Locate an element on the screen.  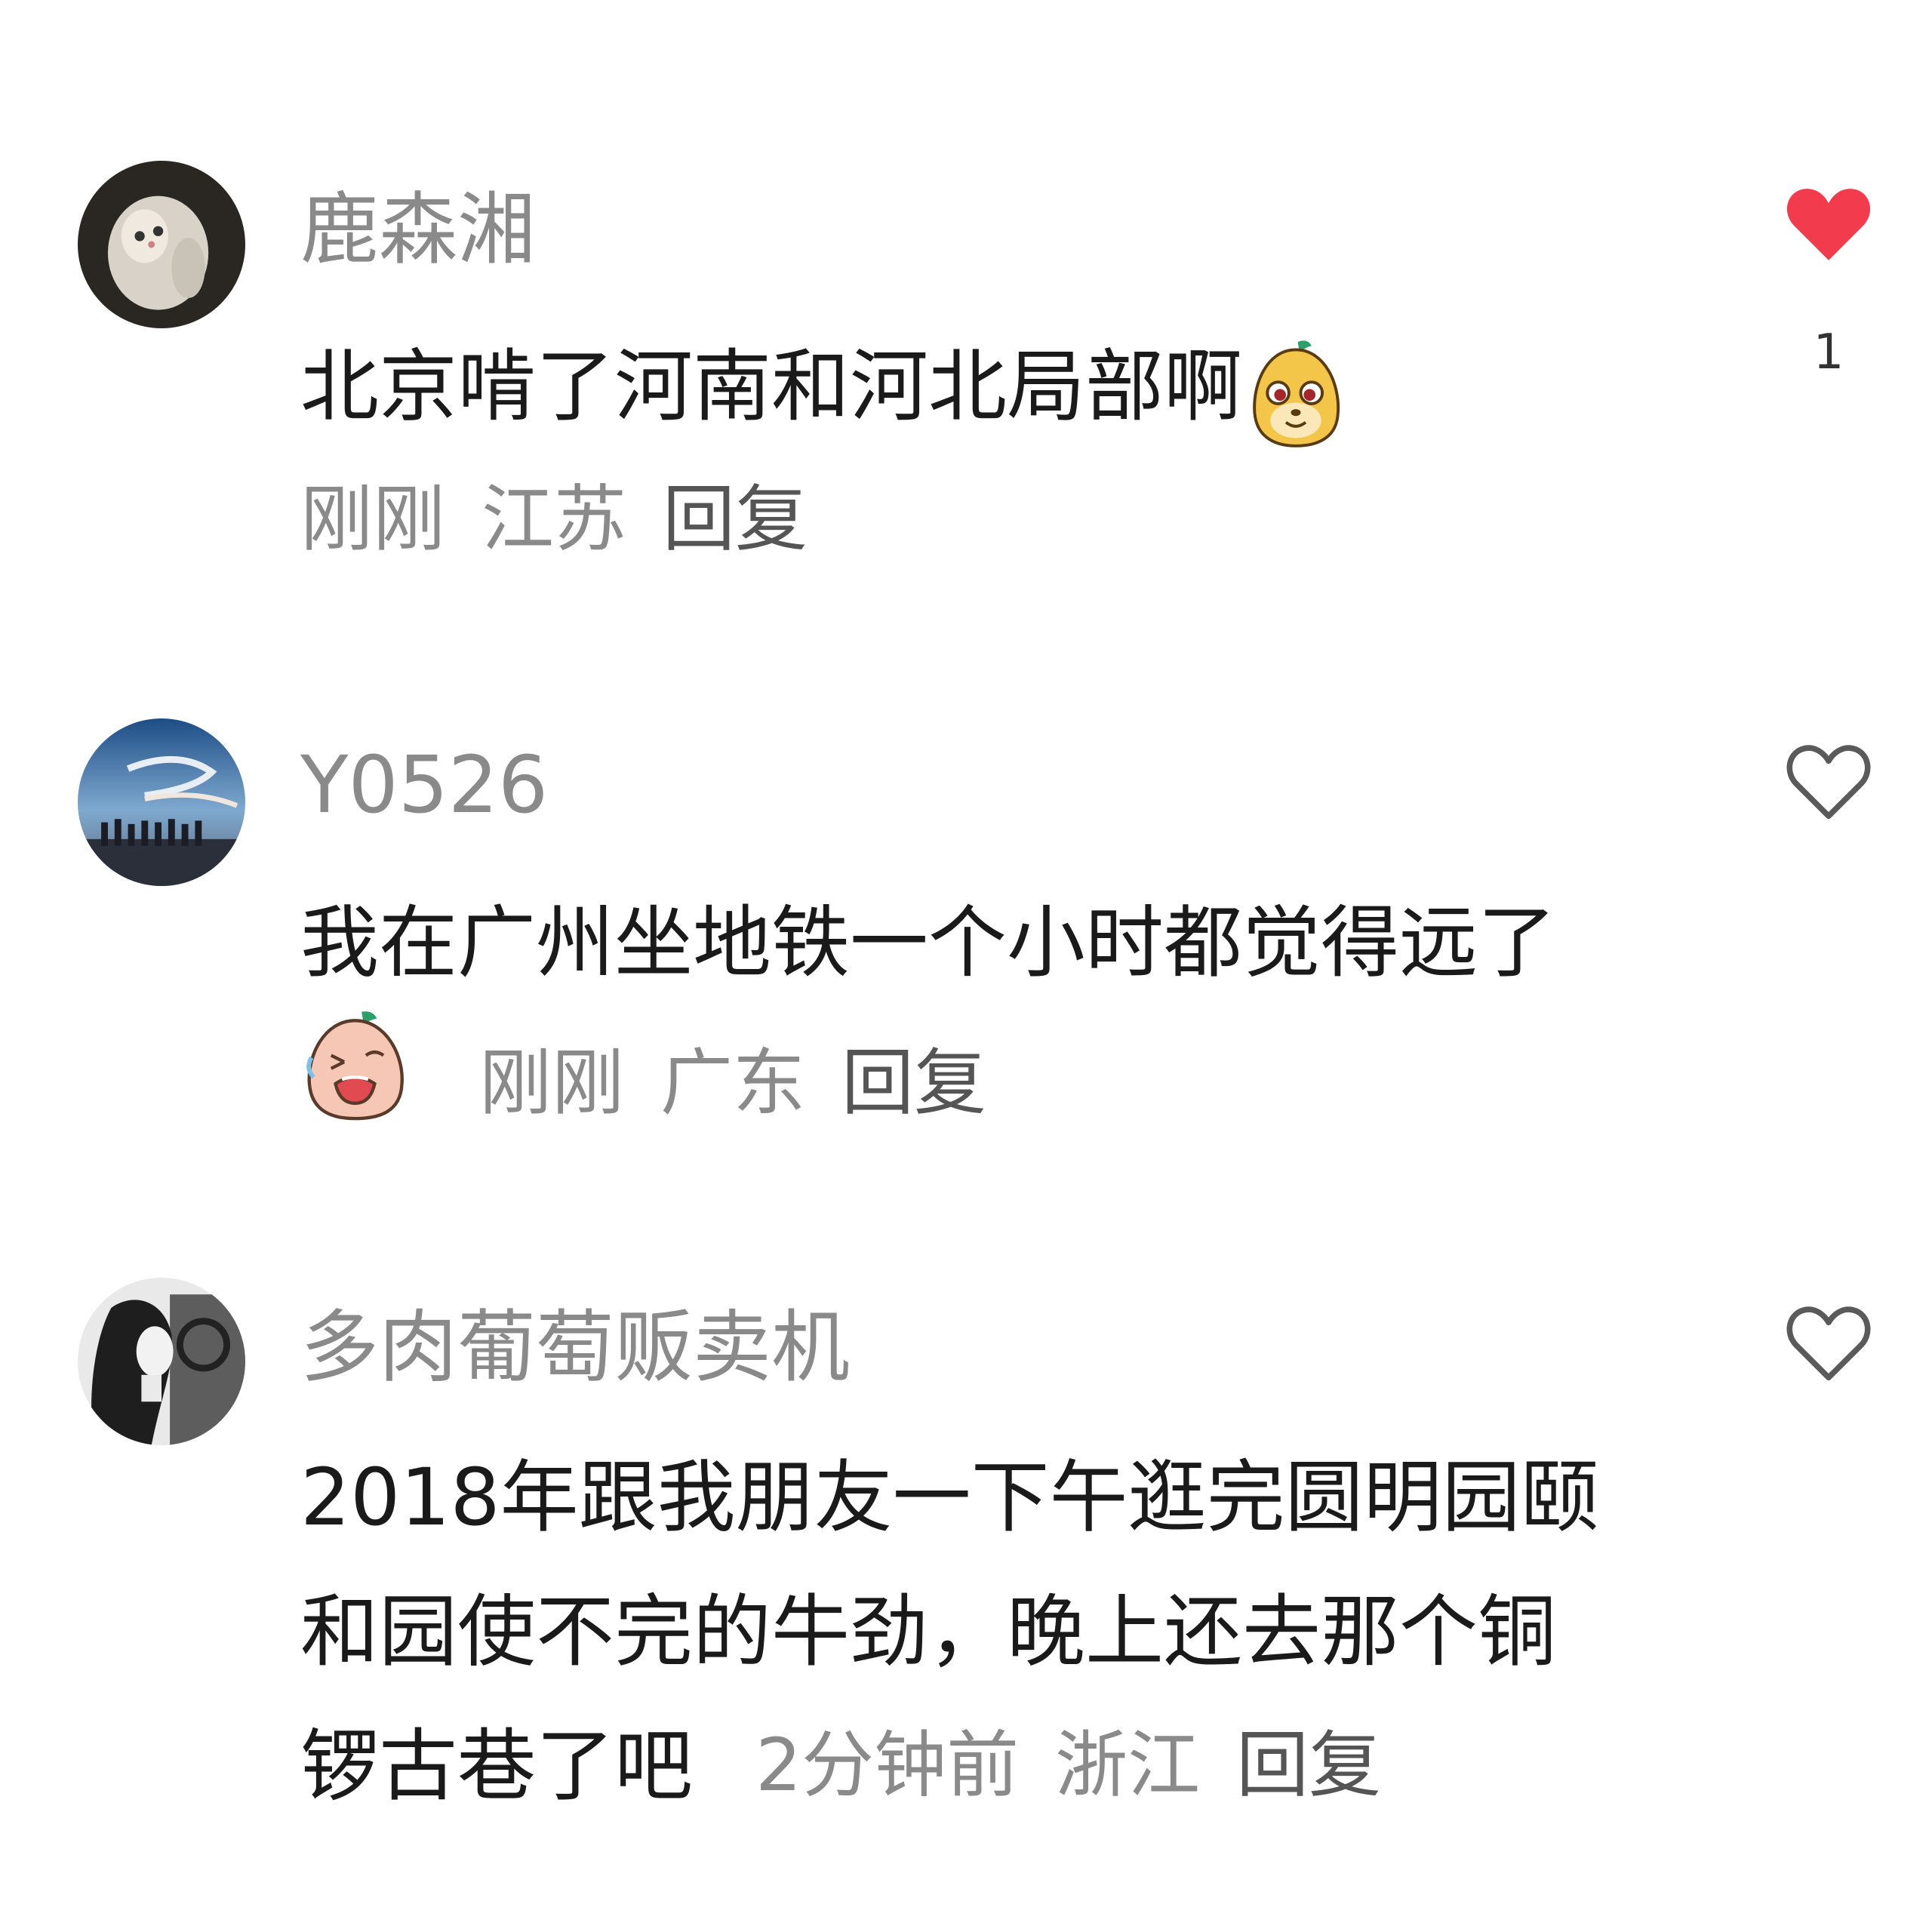
comment-location: 江苏 is located at coordinates (553, 519).